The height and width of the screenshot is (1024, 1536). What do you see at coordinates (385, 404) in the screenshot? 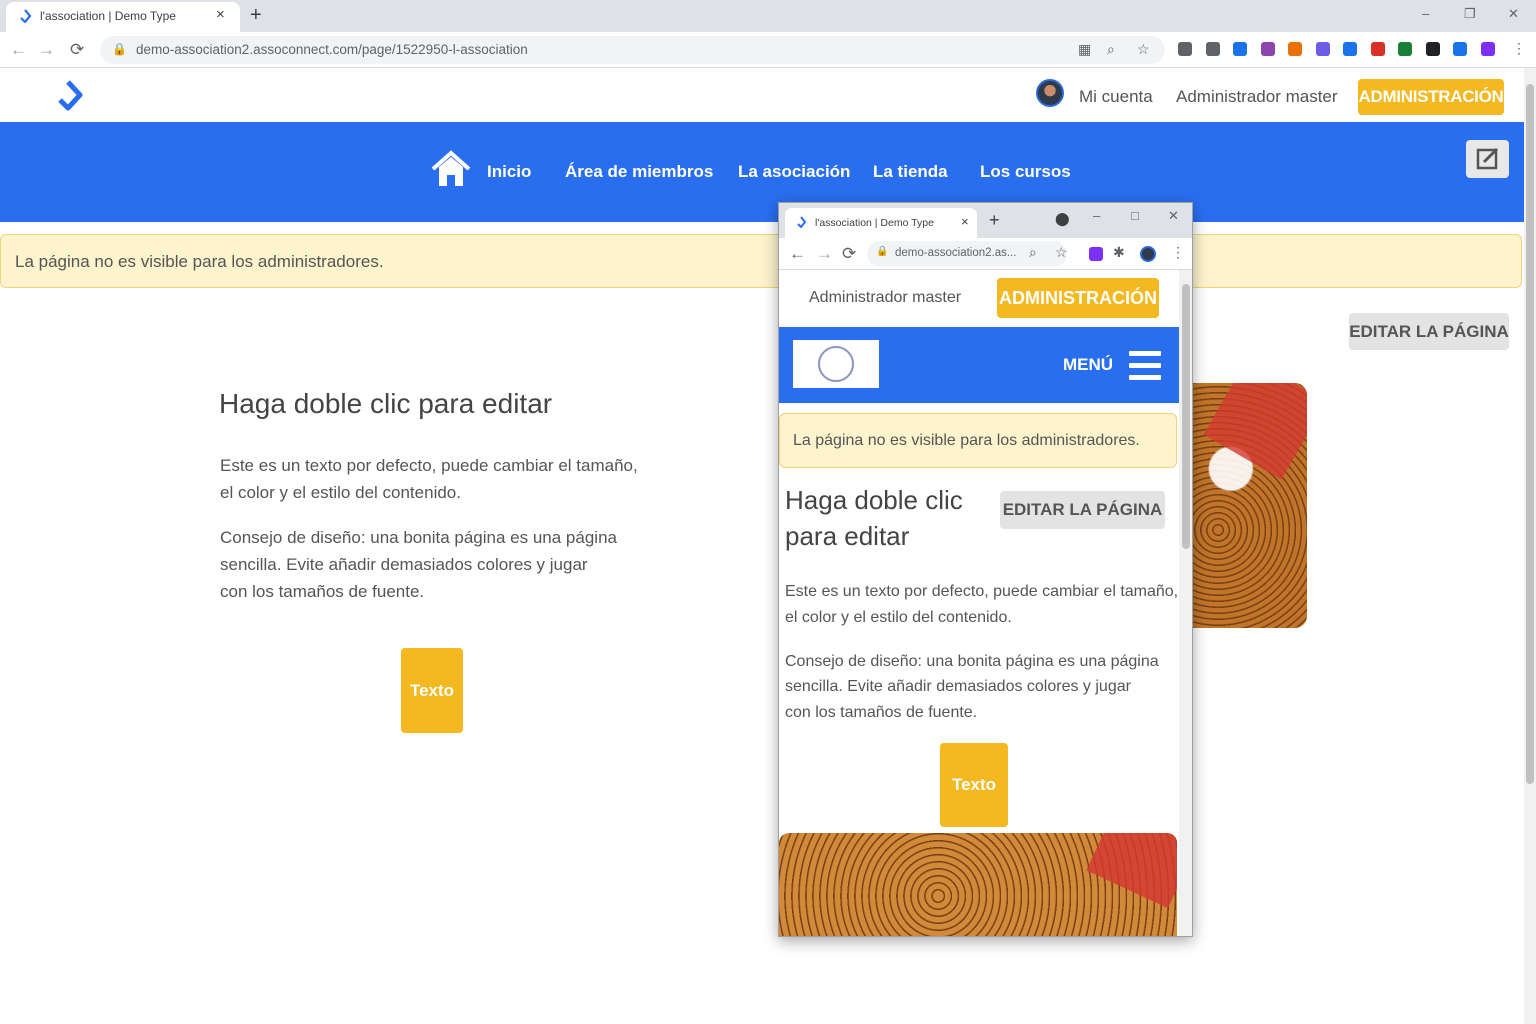
I see `page-title: Haga doble clic para editar` at bounding box center [385, 404].